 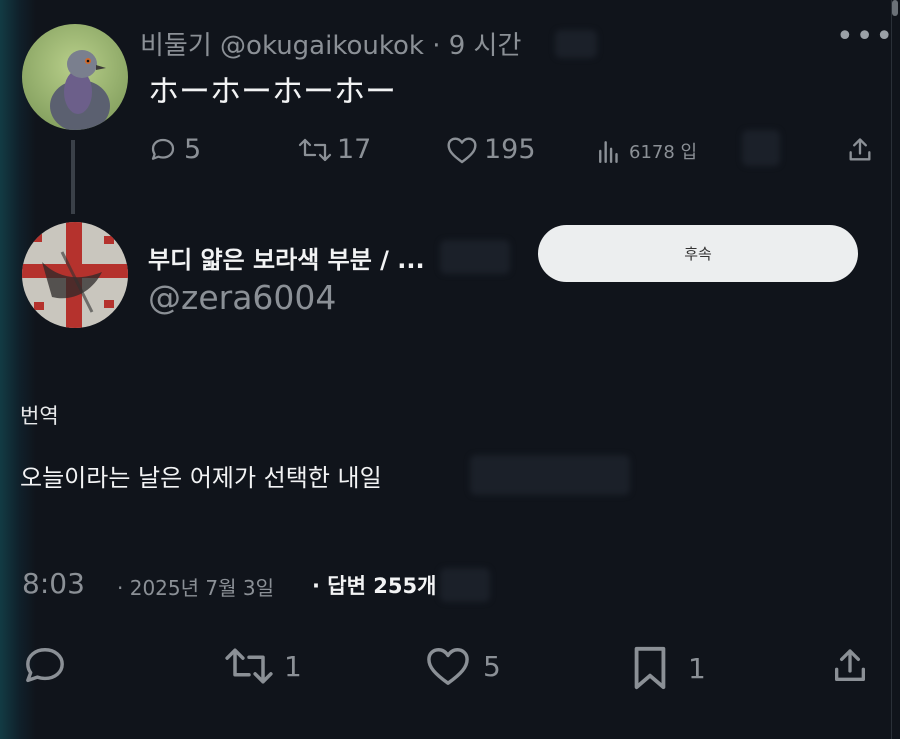 I want to click on reply-count-link: · 답변 255개, so click(x=374, y=585).